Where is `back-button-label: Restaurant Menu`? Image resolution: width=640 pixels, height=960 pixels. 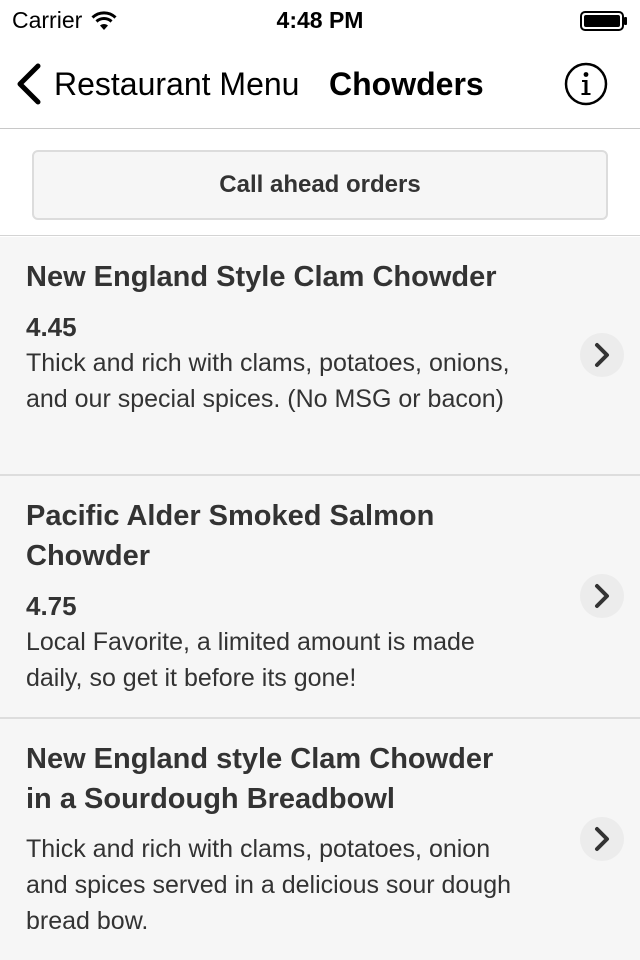 back-button-label: Restaurant Menu is located at coordinates (177, 83).